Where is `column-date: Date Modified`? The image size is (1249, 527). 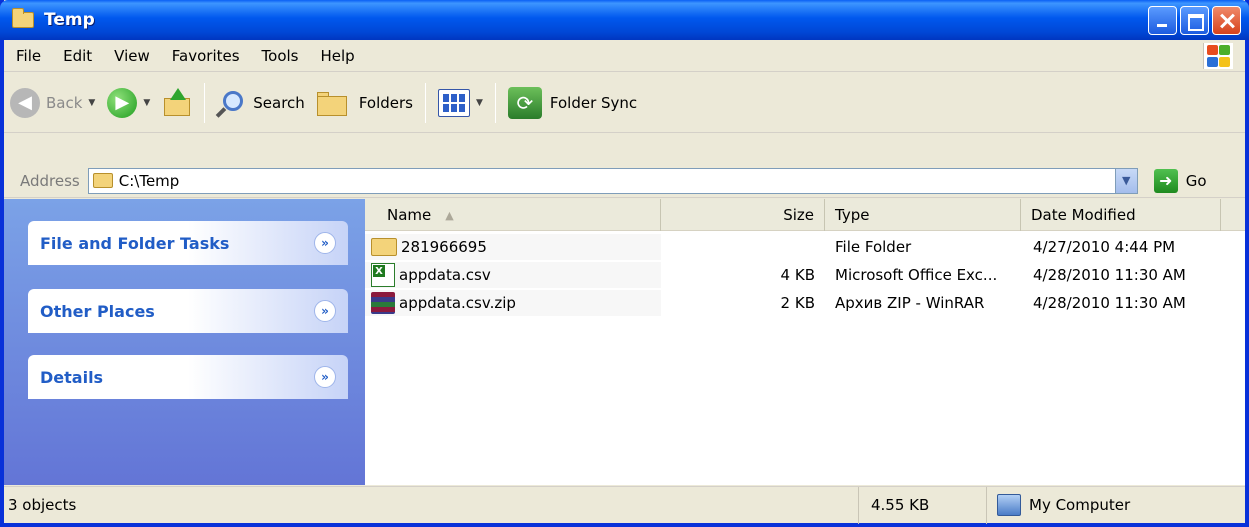
column-date: Date Modified is located at coordinates (1121, 215).